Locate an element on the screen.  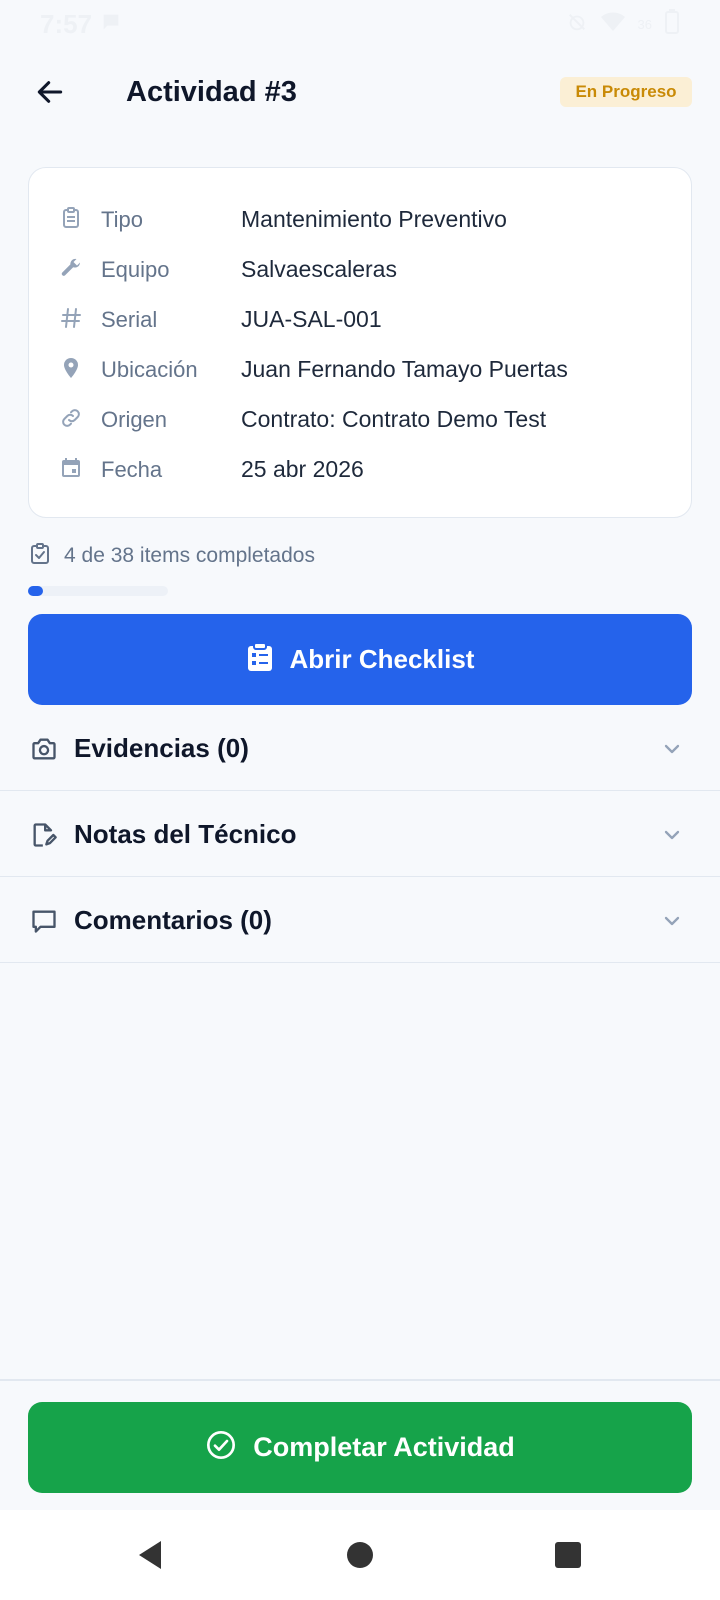
progress-bar is located at coordinates (98, 591).